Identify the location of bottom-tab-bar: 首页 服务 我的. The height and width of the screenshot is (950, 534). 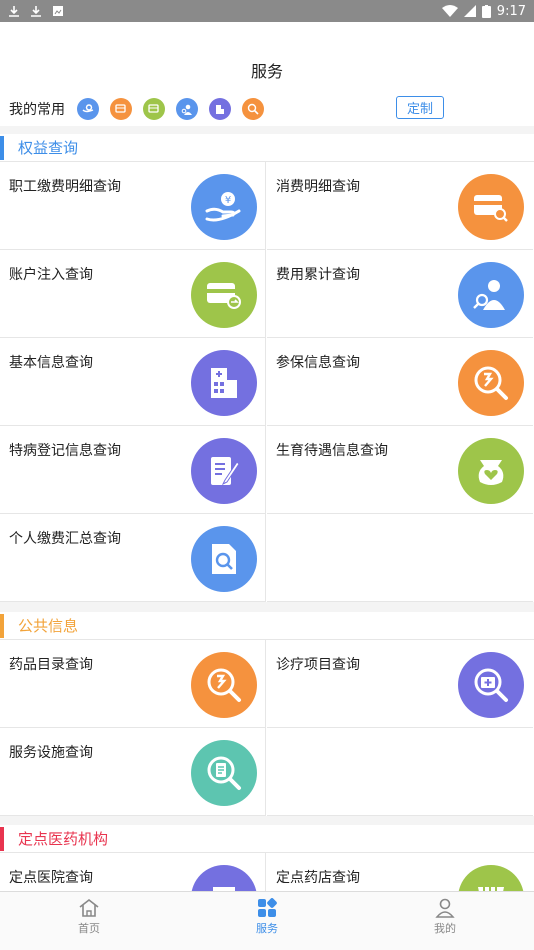
(267, 920).